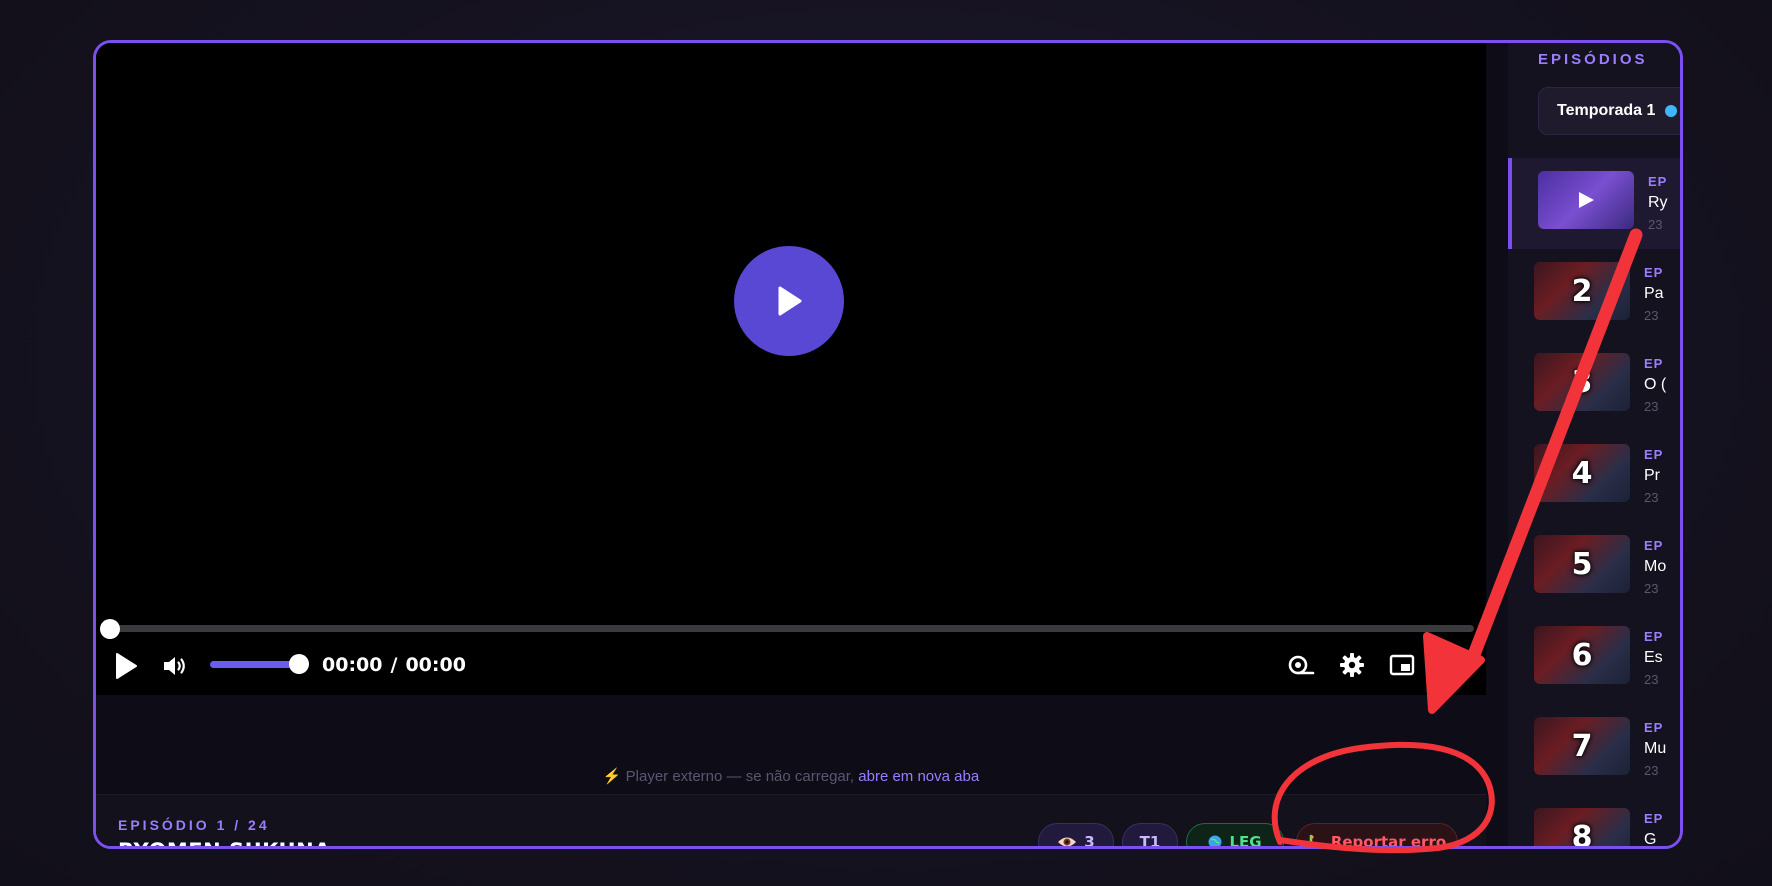  I want to click on eye-icon, so click(1067, 841).